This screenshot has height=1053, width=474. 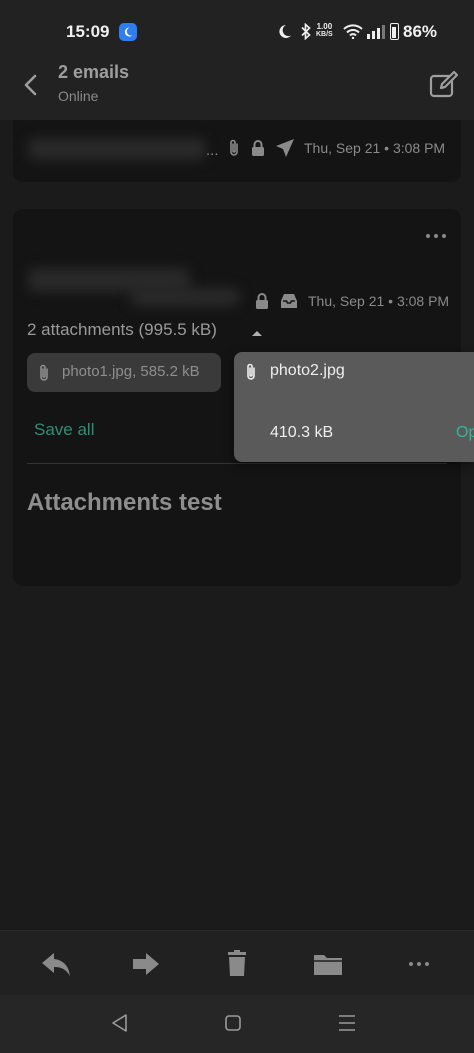 I want to click on message-action-bar, so click(x=237, y=963).